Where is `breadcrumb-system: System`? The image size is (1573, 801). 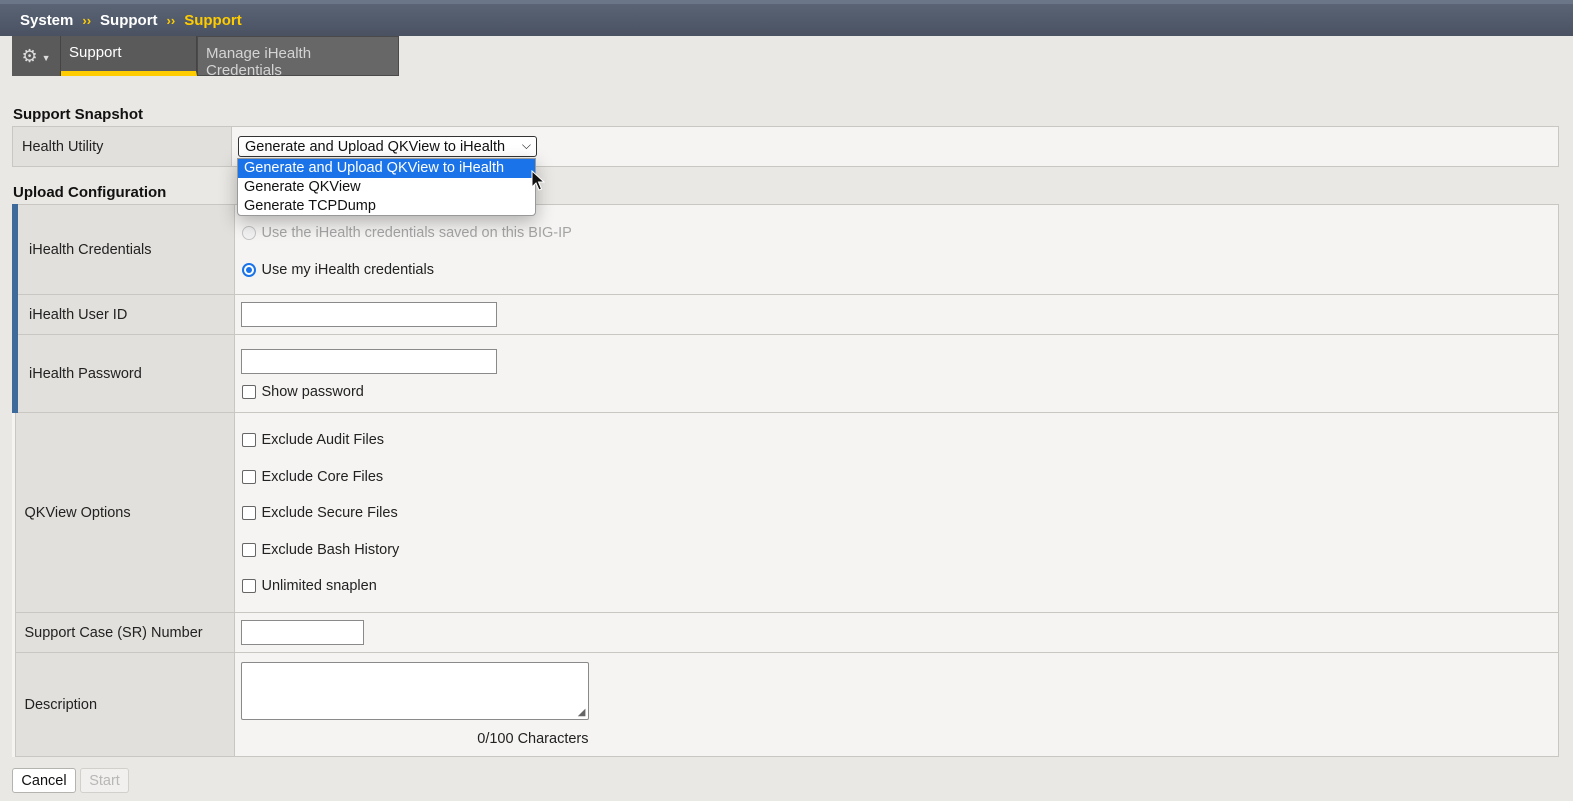 breadcrumb-system: System is located at coordinates (46, 20).